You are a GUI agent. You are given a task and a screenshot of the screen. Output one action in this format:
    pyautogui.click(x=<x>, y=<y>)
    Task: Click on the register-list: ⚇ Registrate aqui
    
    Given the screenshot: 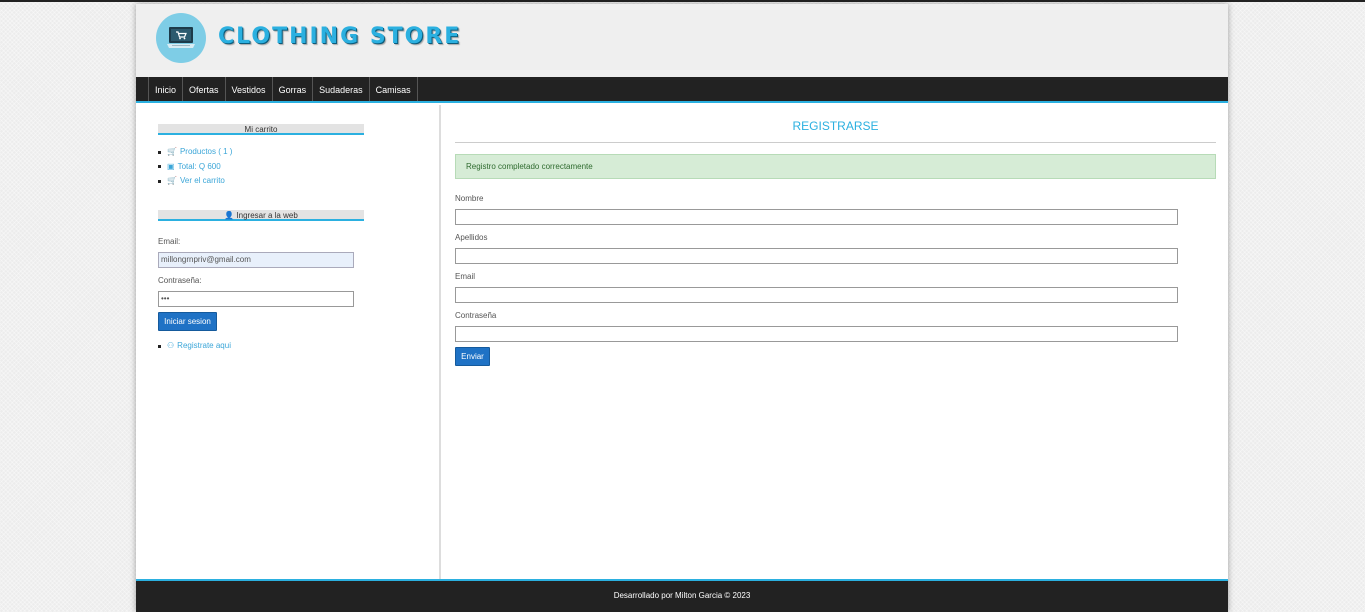 What is the action you would take?
    pyautogui.click(x=194, y=346)
    